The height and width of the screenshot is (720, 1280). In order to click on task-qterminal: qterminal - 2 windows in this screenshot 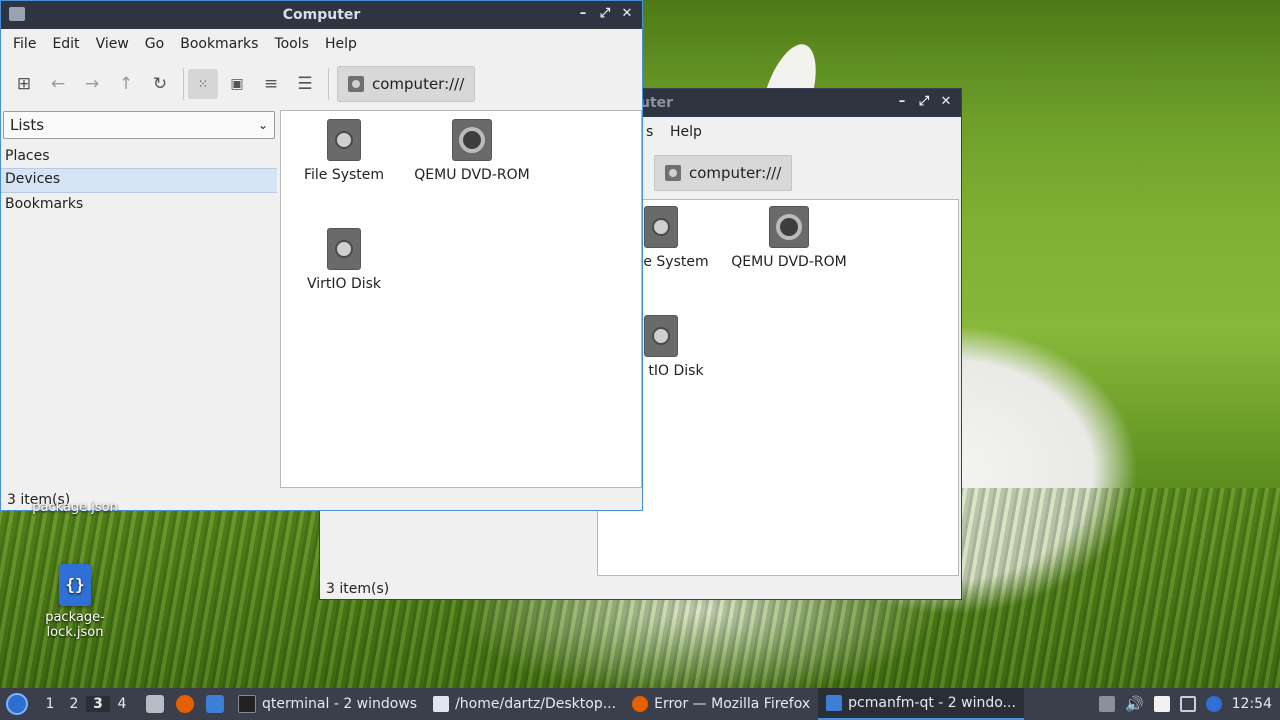, I will do `click(327, 704)`.